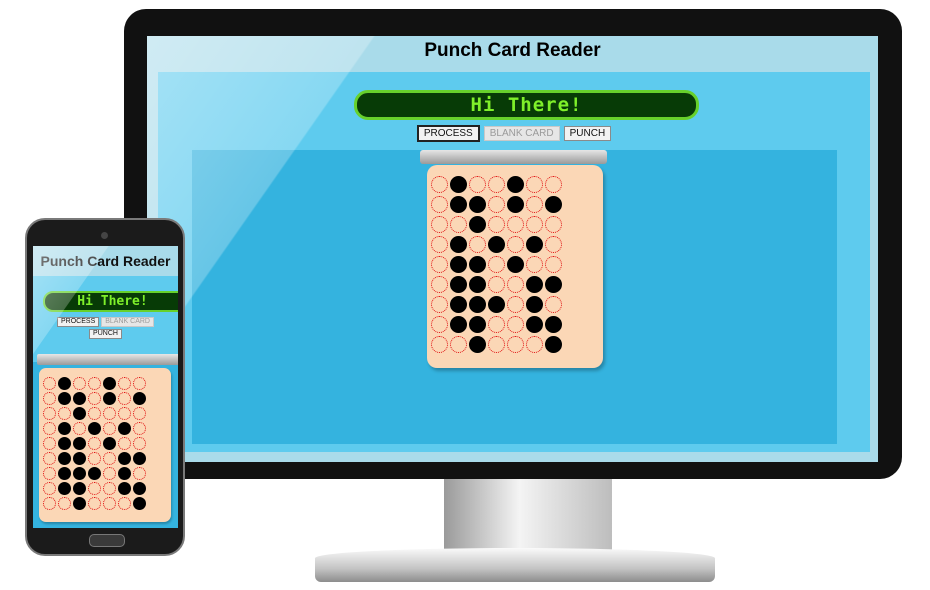 This screenshot has width=930, height=590. Describe the element at coordinates (107, 540) in the screenshot. I see `home-button` at that location.